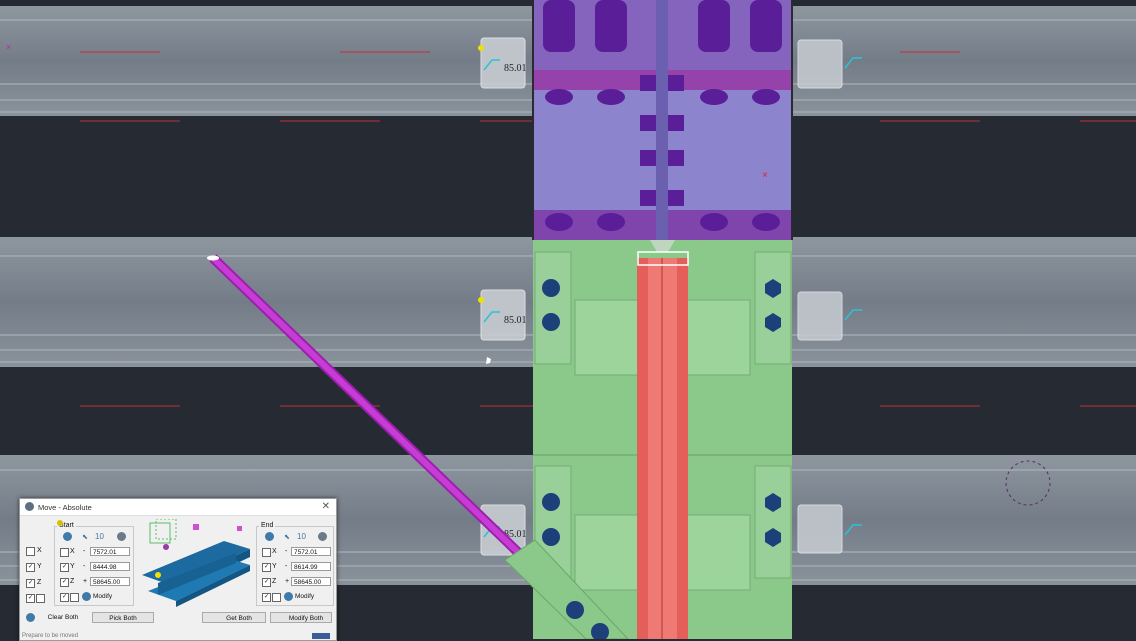 The height and width of the screenshot is (641, 1136). What do you see at coordinates (322, 536) in the screenshot?
I see `clear-end-icon` at bounding box center [322, 536].